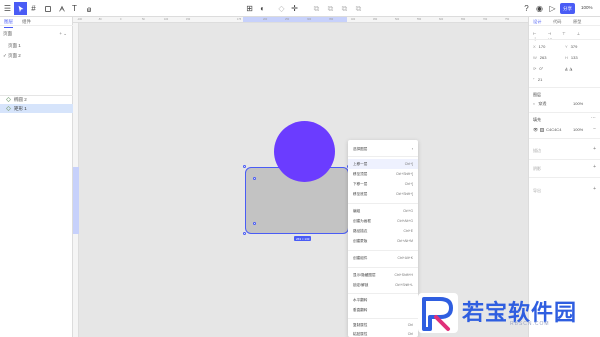 The height and width of the screenshot is (337, 600). Describe the element at coordinates (36, 177) in the screenshot. I see `left-panel: 图层 组件 页面 + ⌄ 页面 1 ✓页面 2 椭圆 2 矩形 1` at that location.